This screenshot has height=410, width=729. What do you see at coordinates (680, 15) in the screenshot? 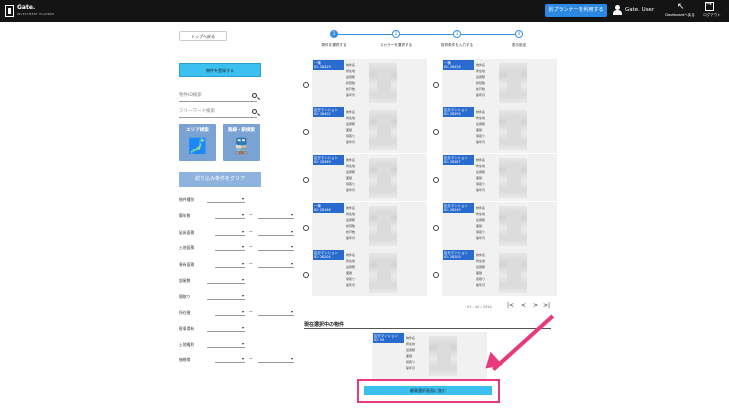
I see `dashboard-back-label: Dashboardへ戻る` at bounding box center [680, 15].